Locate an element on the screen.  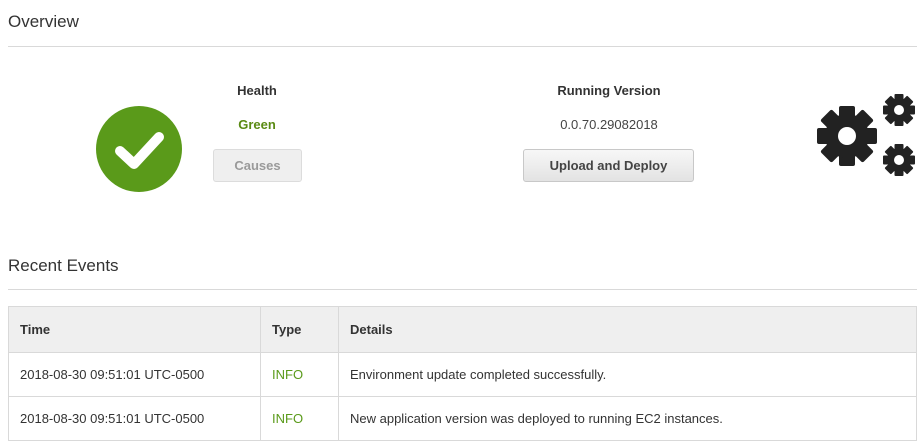
recent-events-title: Recent Events is located at coordinates (63, 265).